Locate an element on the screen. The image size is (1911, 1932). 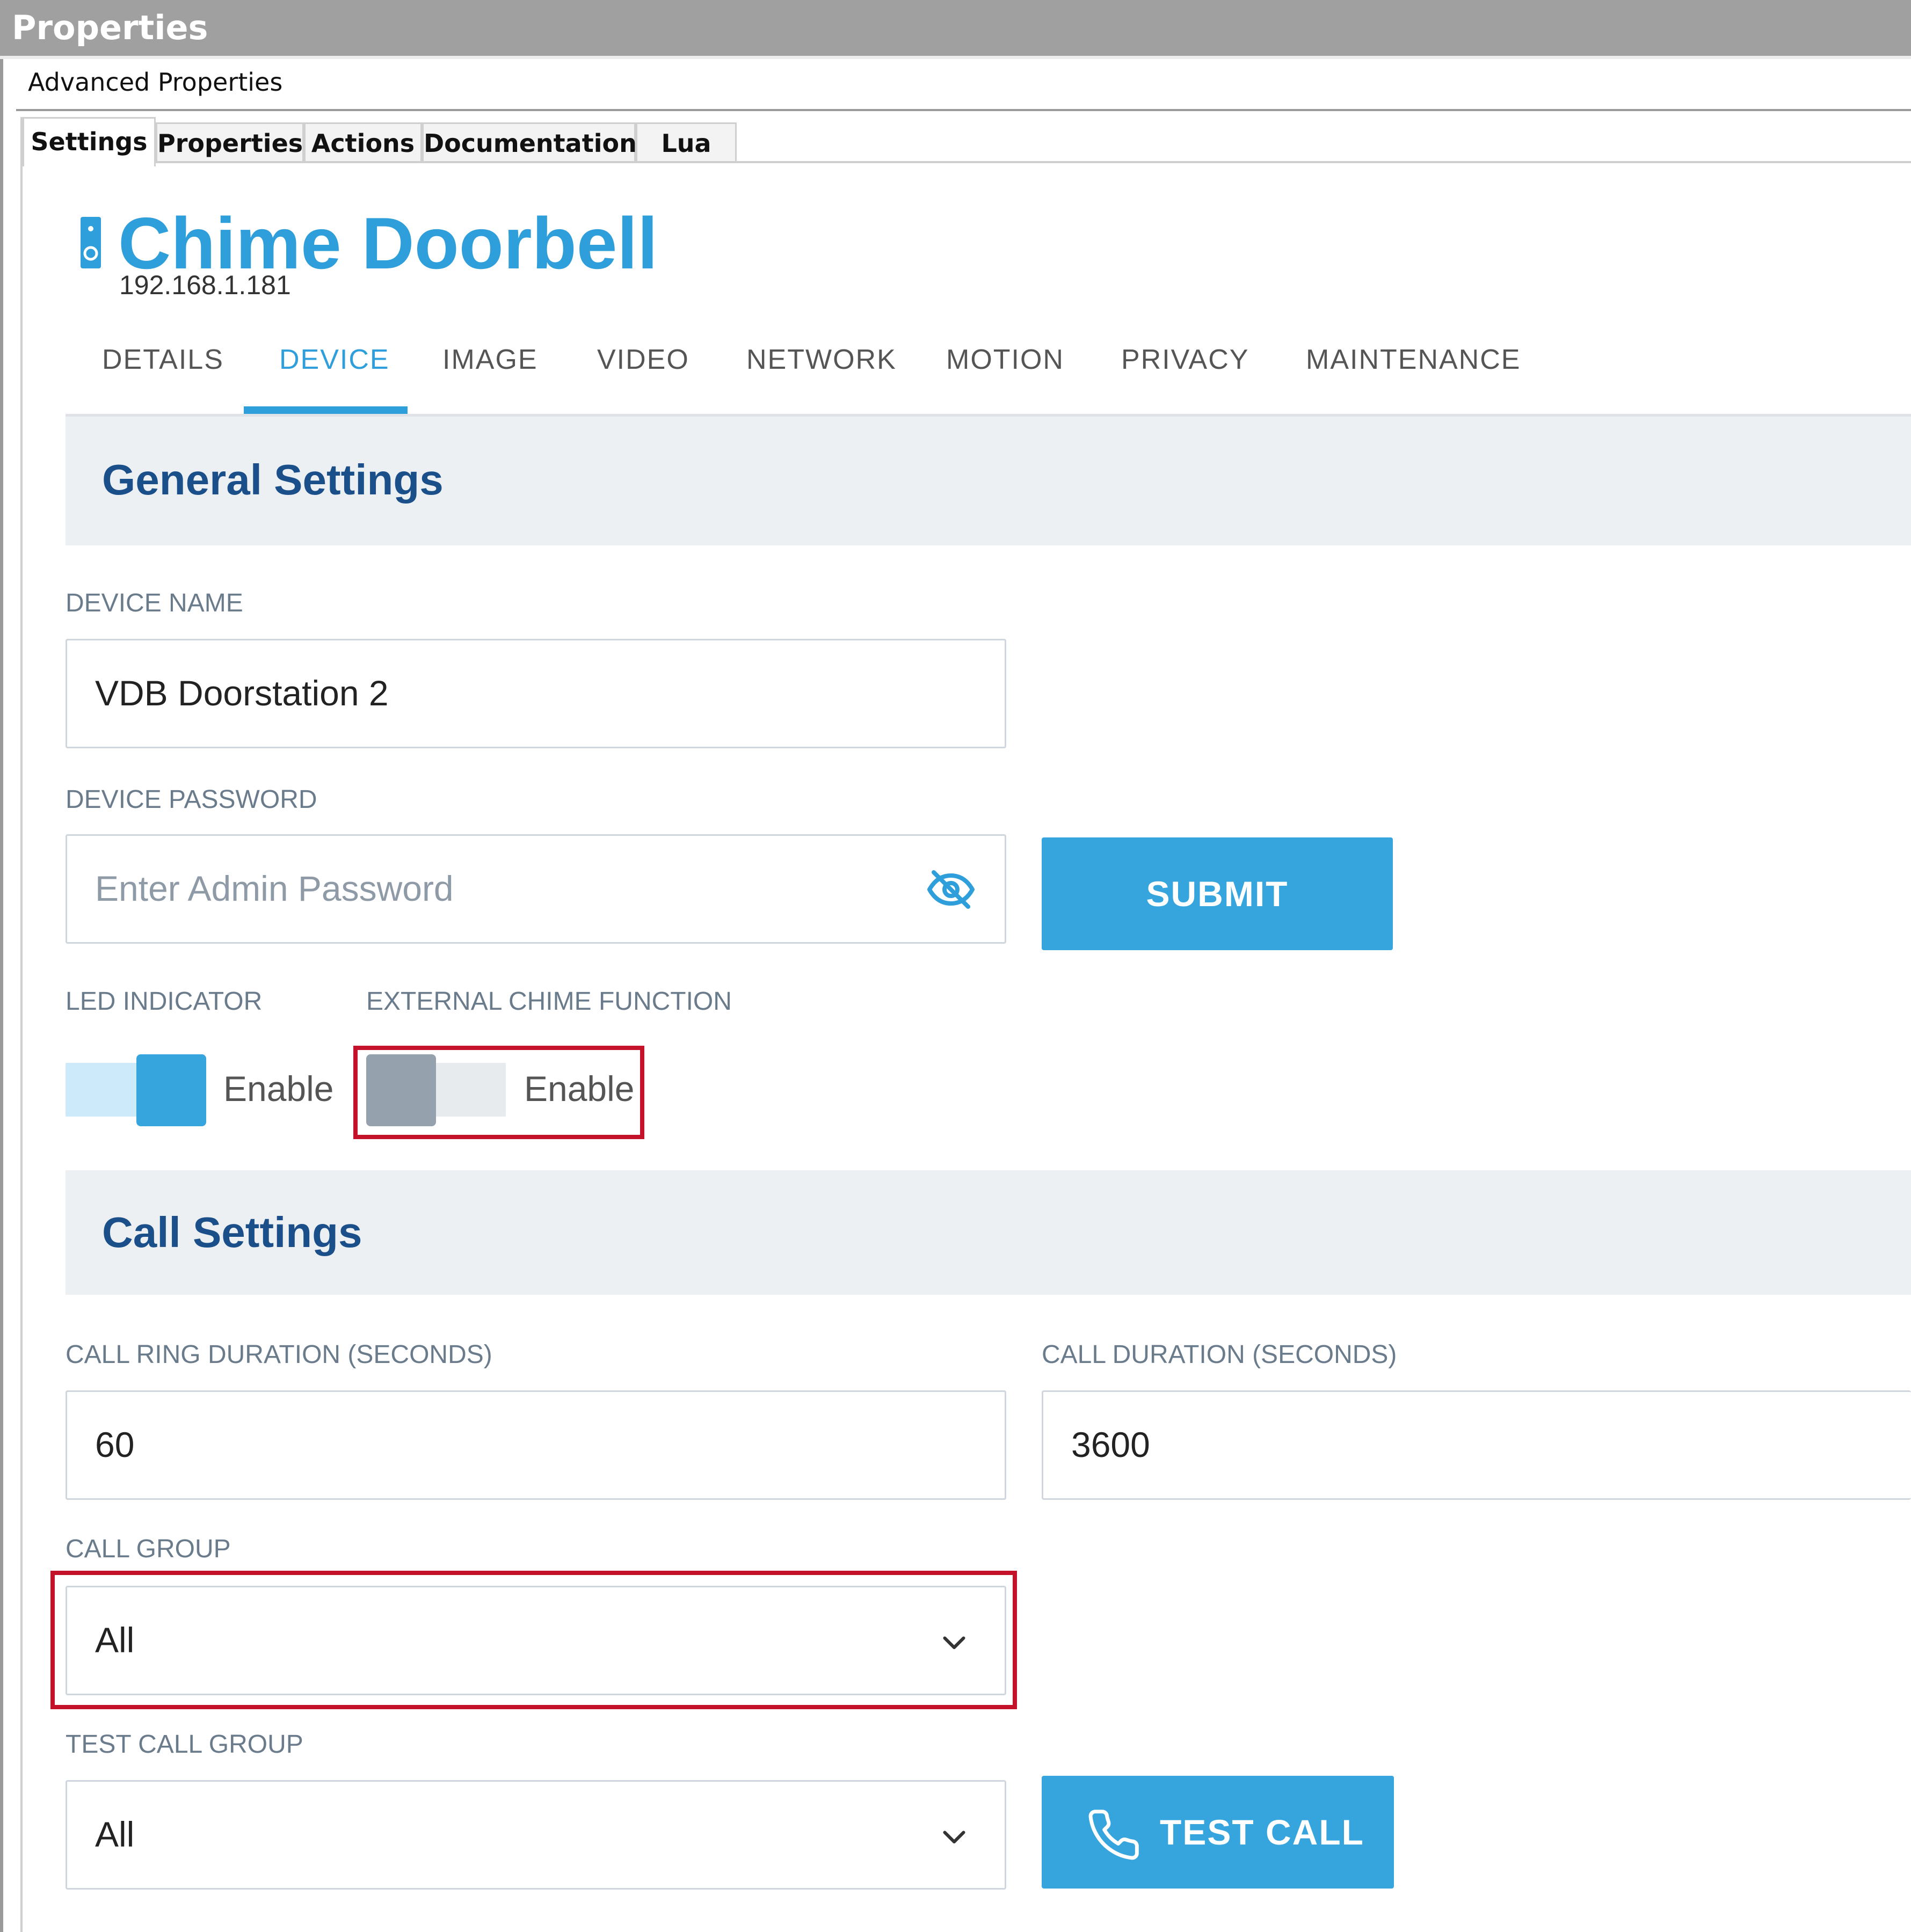
eye-off-icon is located at coordinates (951, 889).